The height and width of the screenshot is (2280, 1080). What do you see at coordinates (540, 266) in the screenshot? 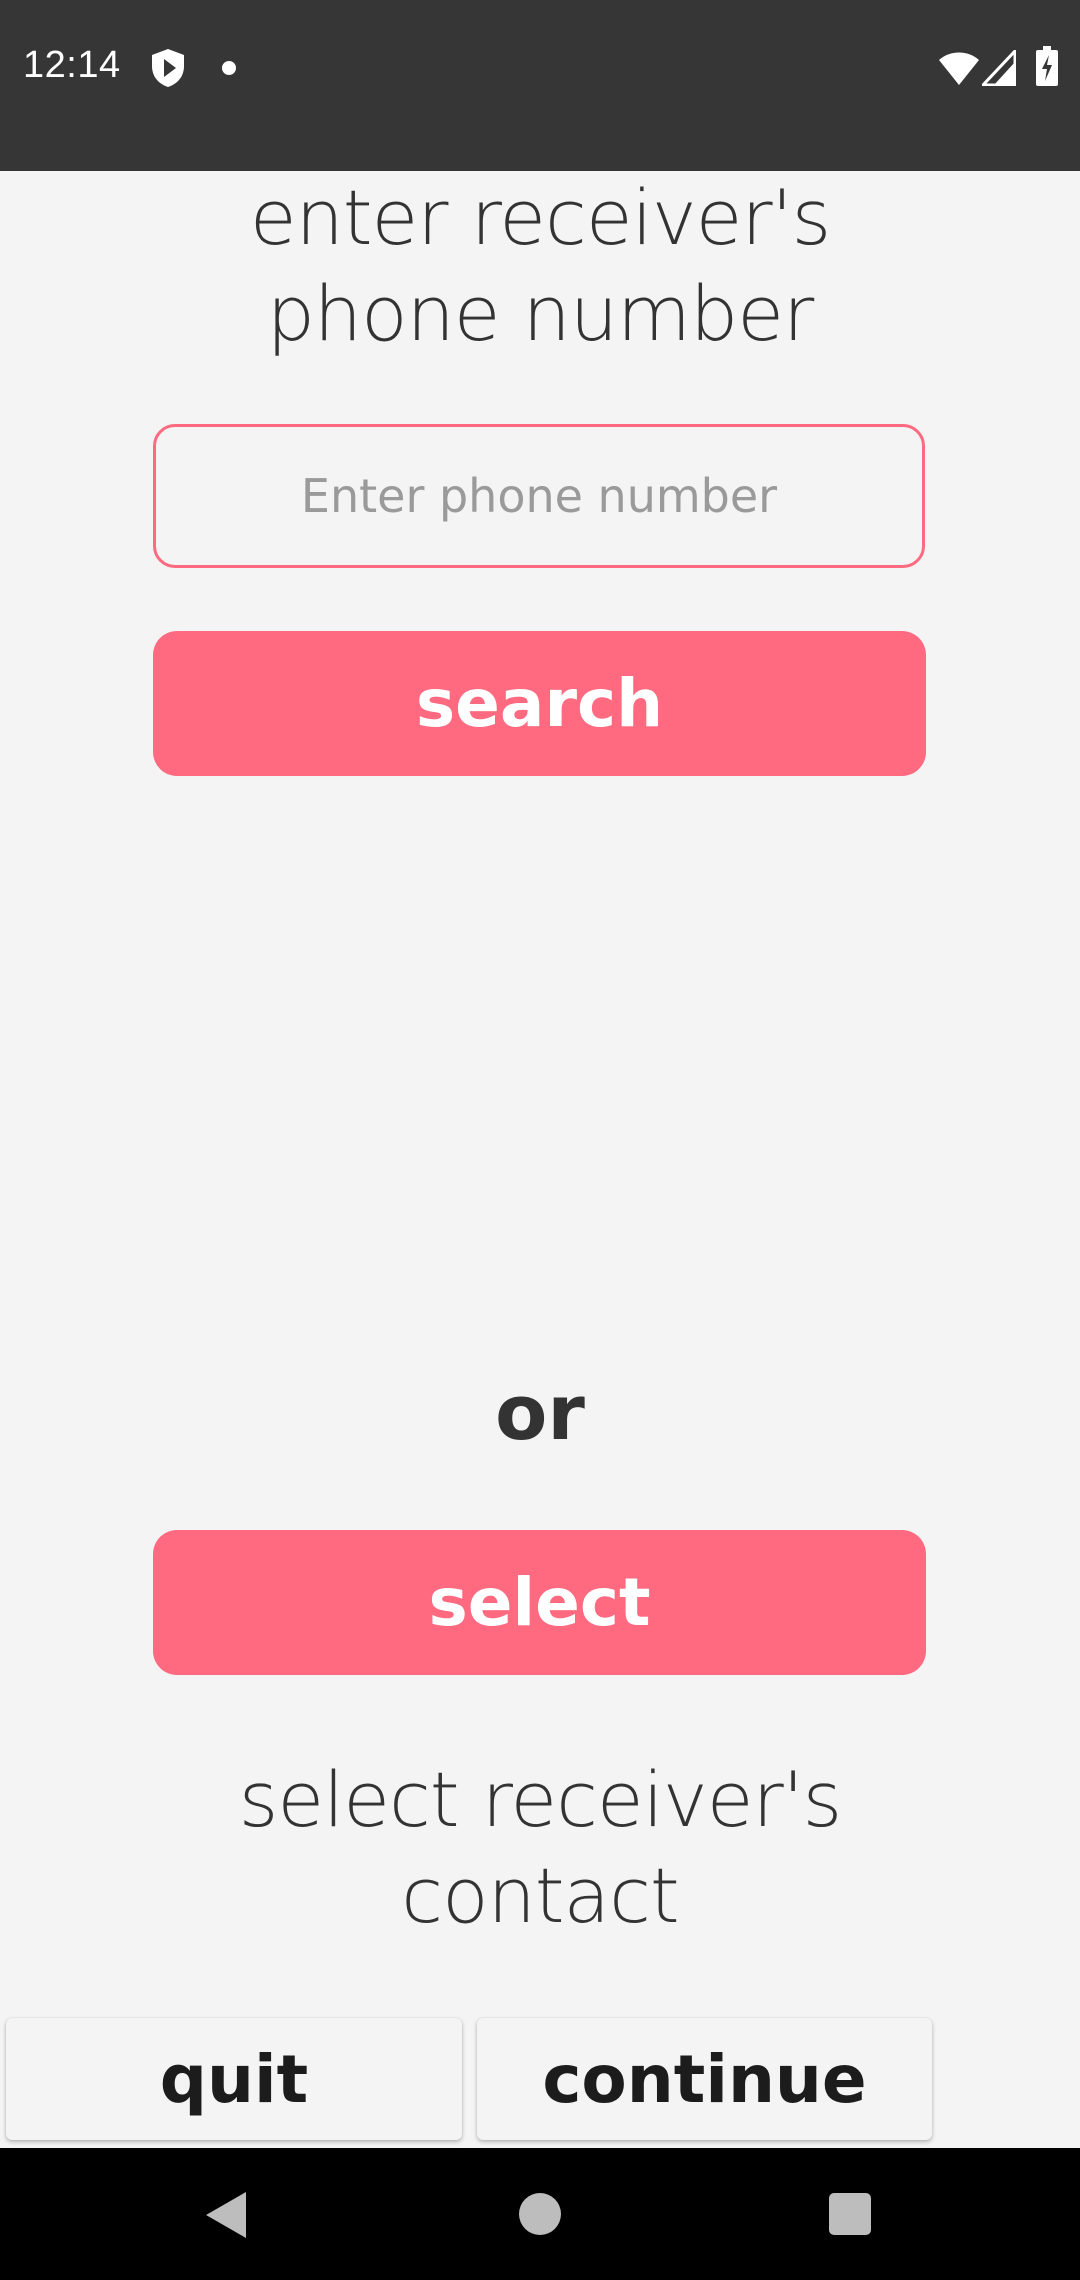
I see `page-title: enter receiver's phone number` at bounding box center [540, 266].